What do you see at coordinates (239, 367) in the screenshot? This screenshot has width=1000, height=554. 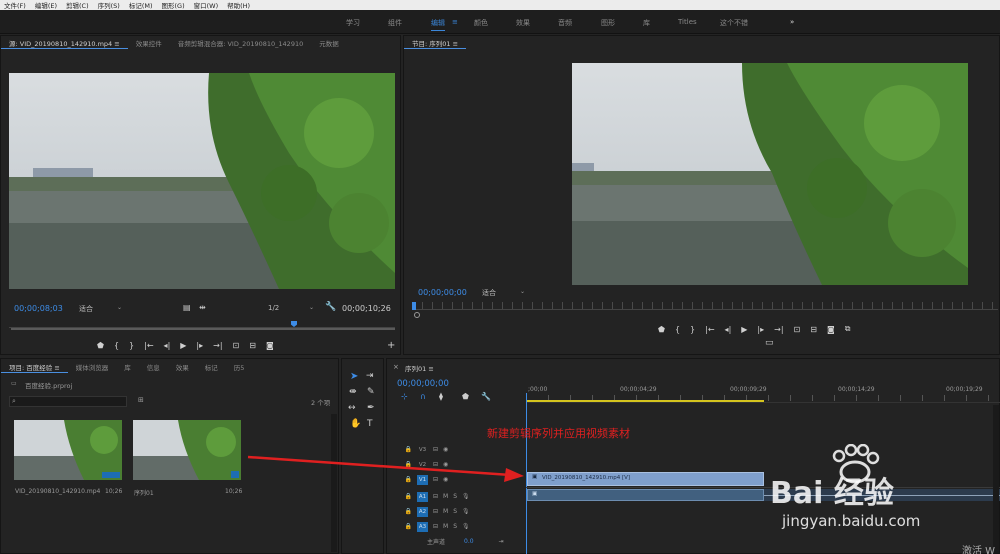 I see `tab-history: 历5` at bounding box center [239, 367].